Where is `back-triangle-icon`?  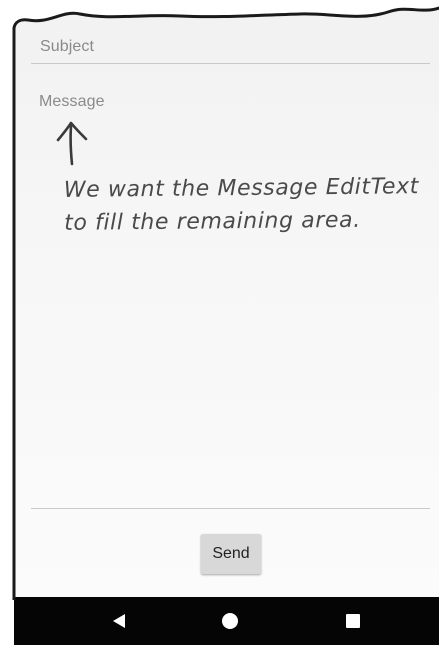
back-triangle-icon is located at coordinates (119, 621).